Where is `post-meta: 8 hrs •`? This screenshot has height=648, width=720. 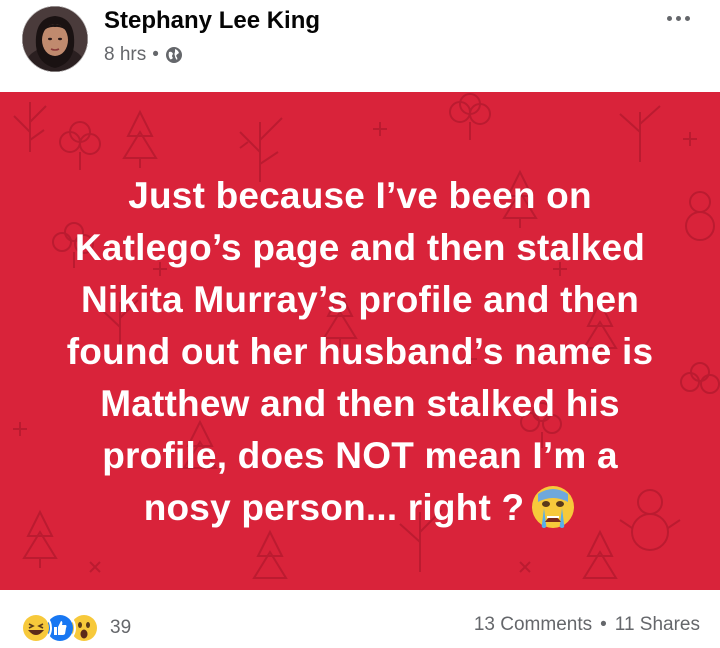
post-meta: 8 hrs • is located at coordinates (143, 55).